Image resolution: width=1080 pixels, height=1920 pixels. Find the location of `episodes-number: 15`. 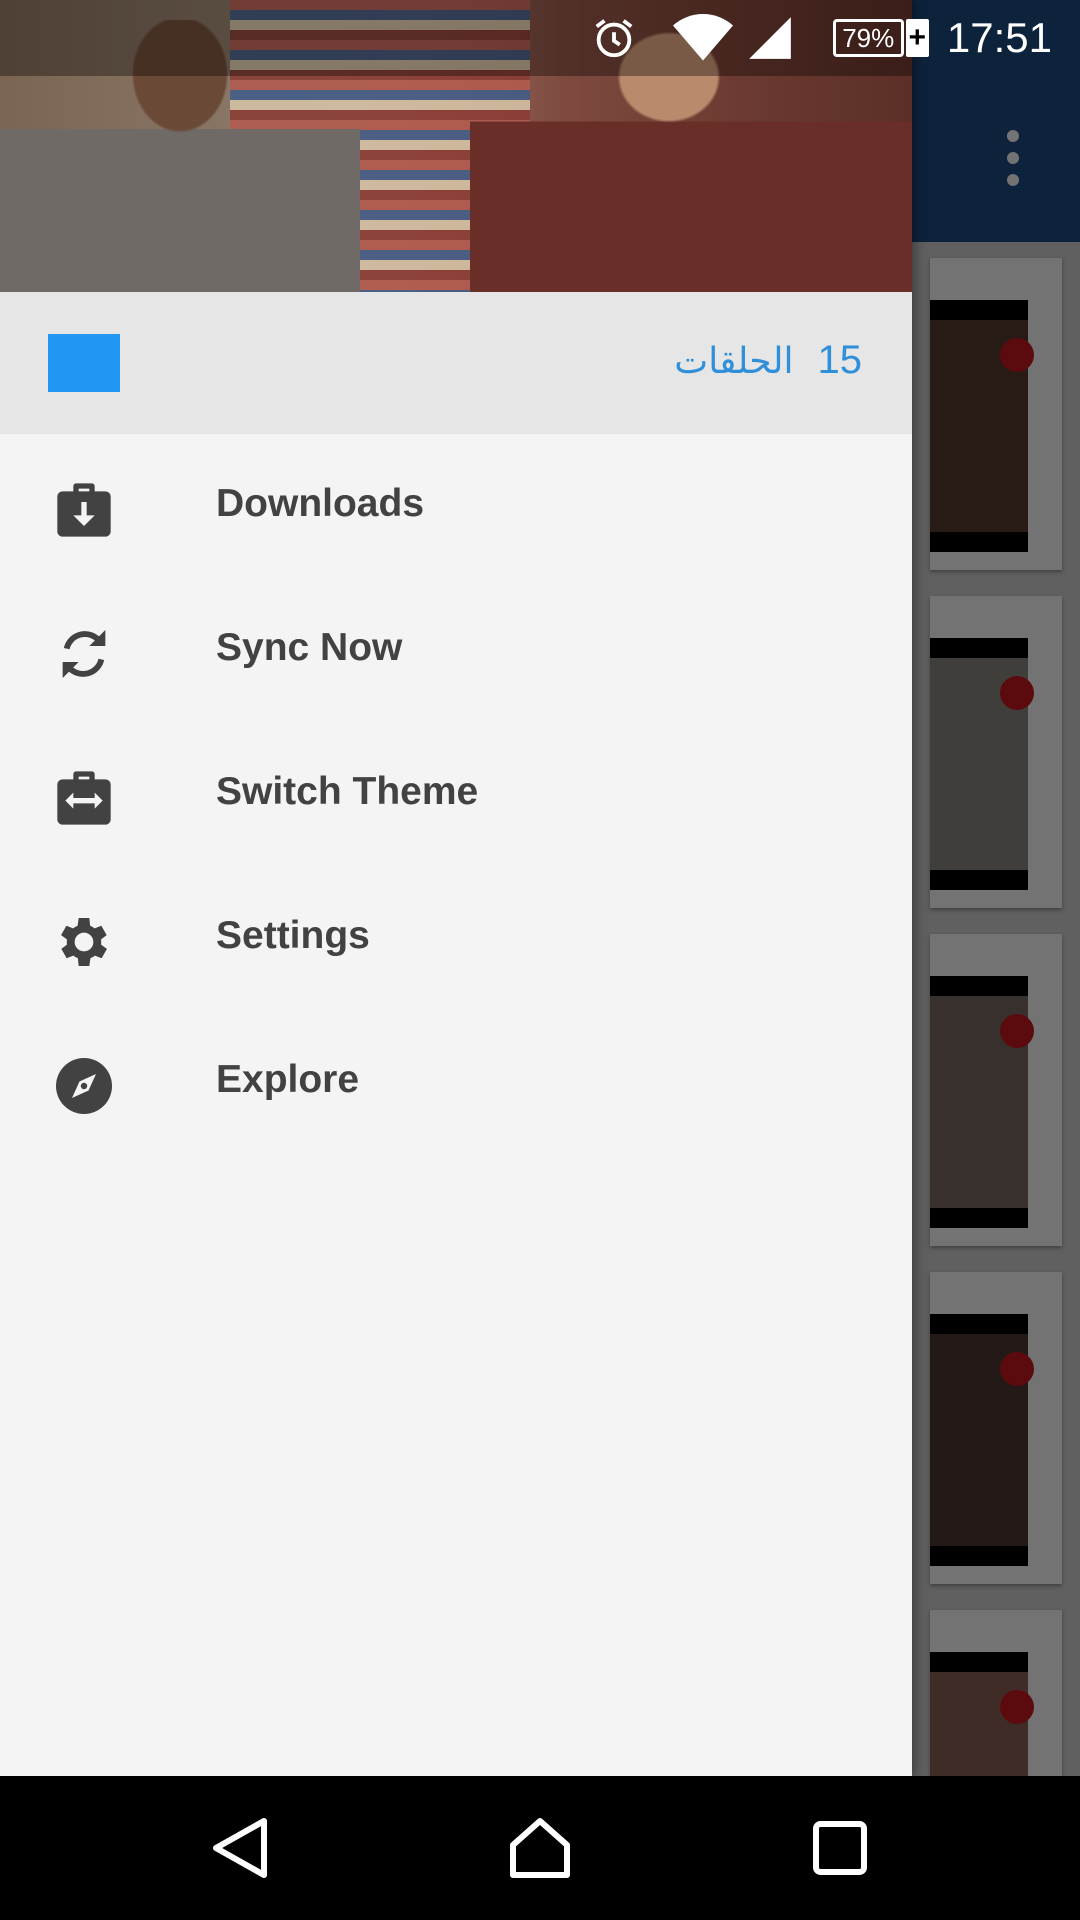

episodes-number: 15 is located at coordinates (840, 360).